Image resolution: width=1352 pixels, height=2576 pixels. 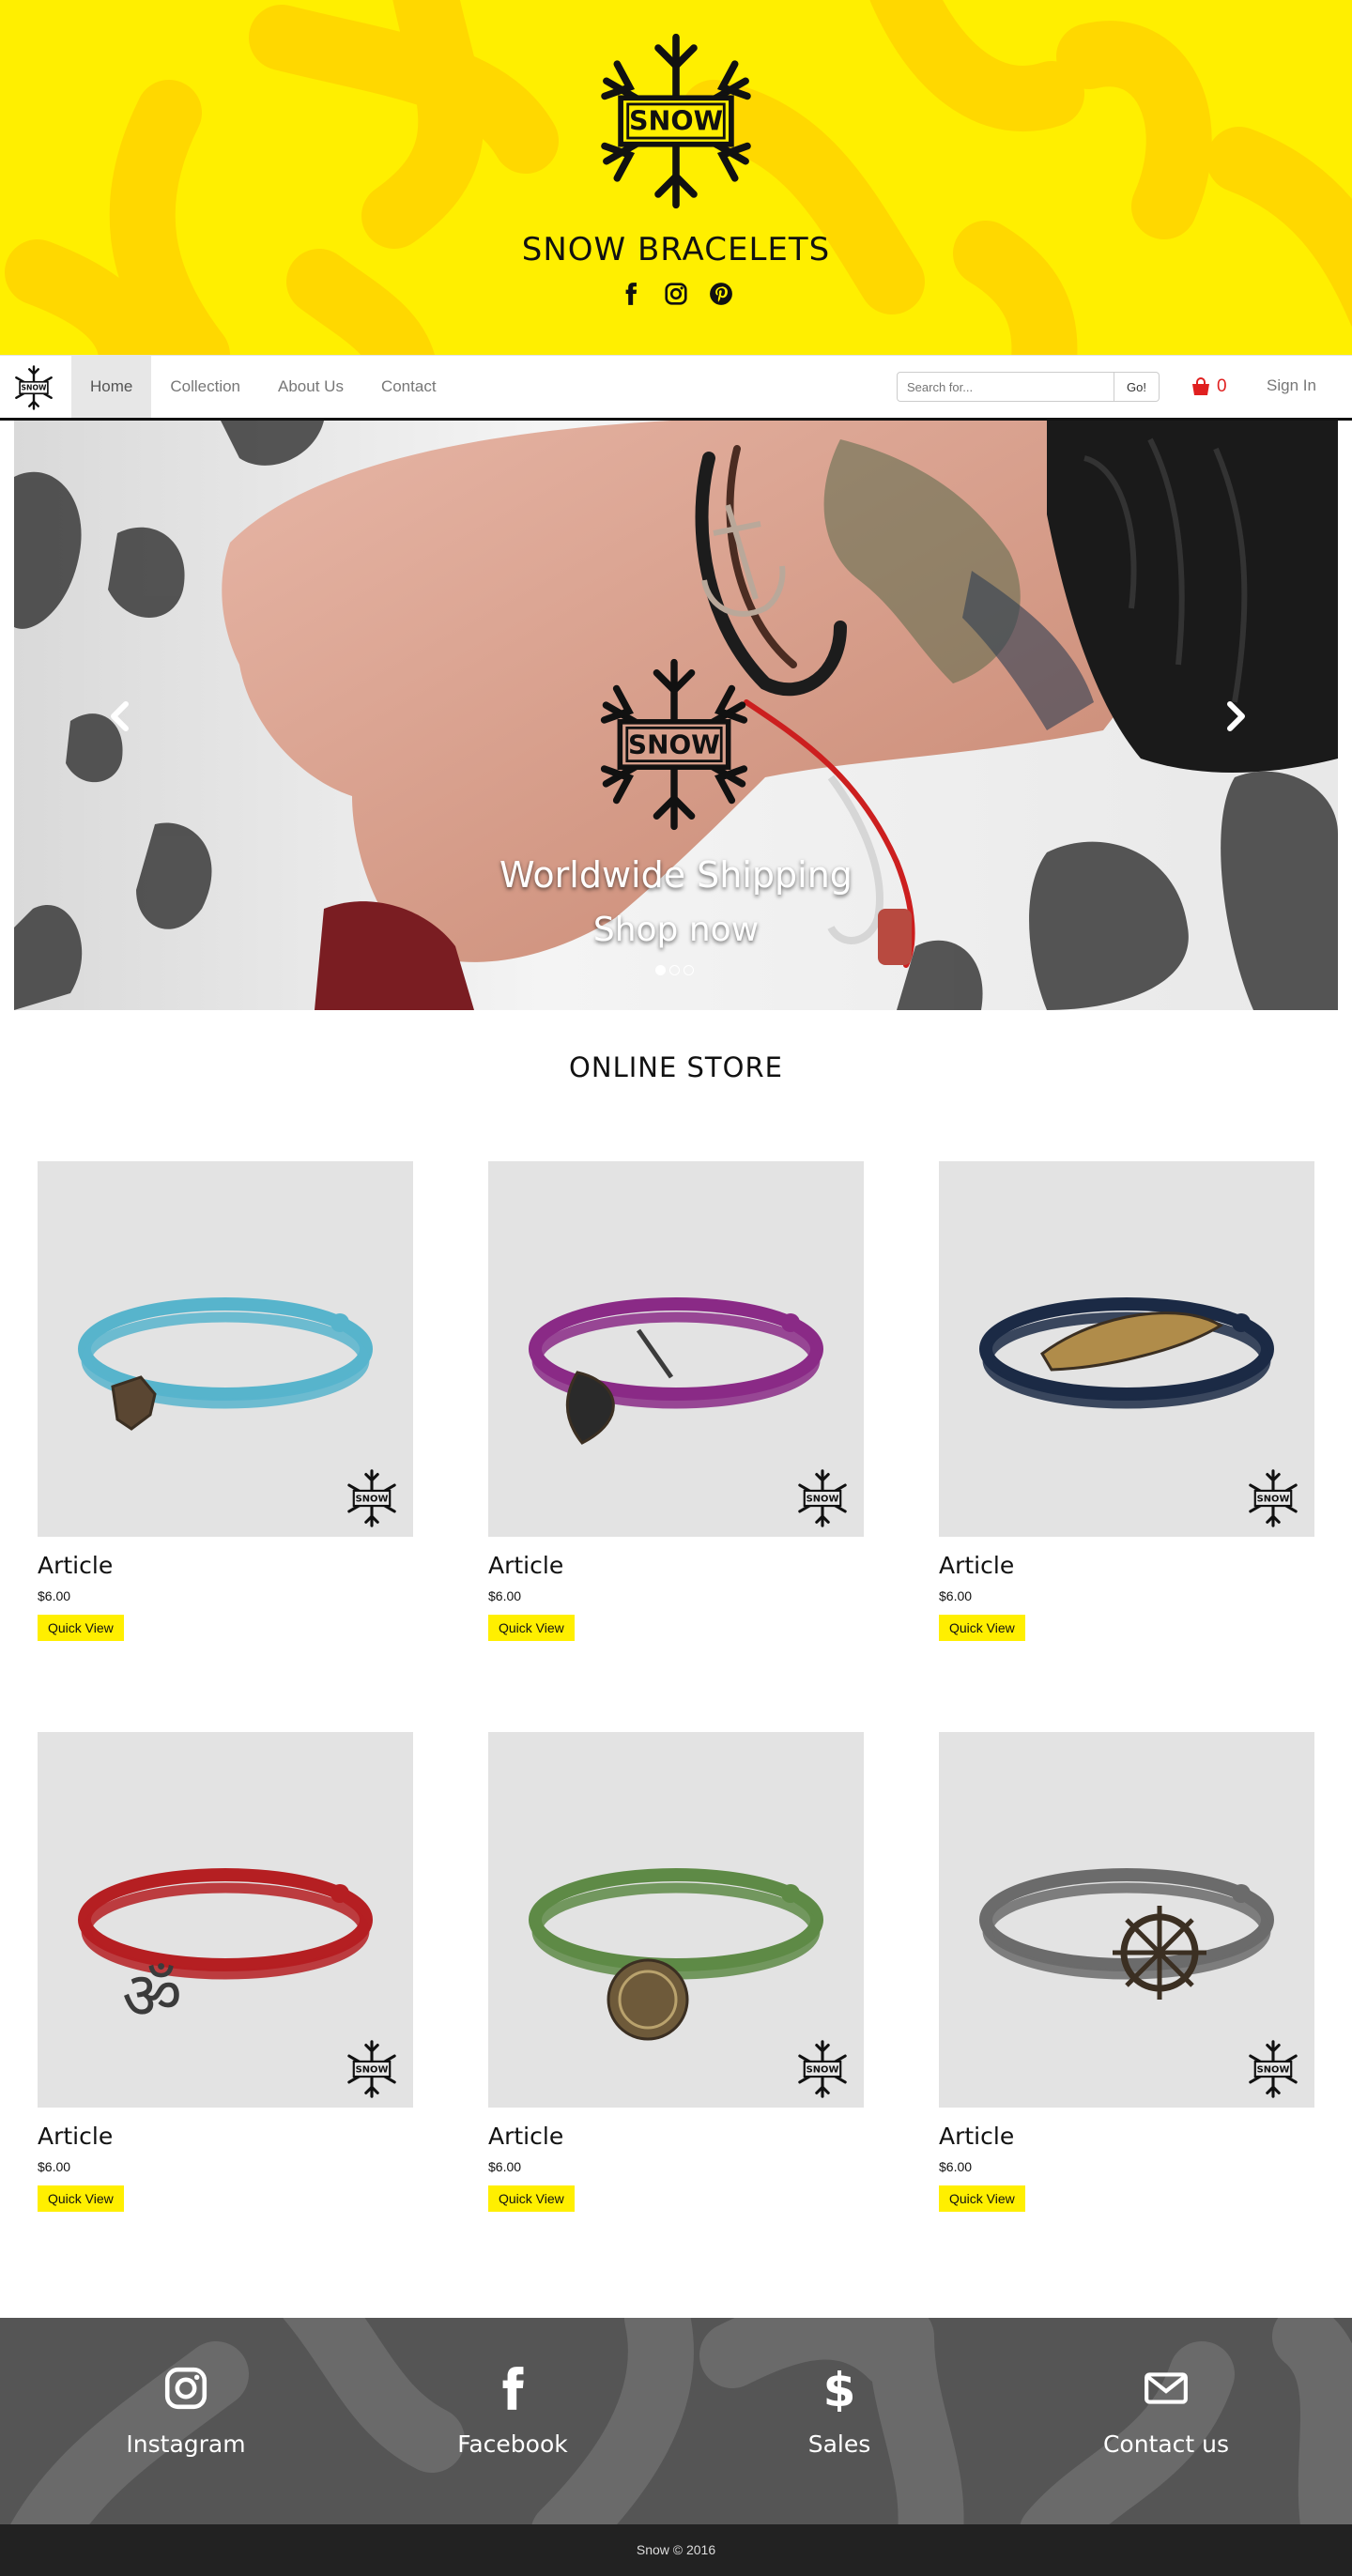 I want to click on shopping-bag-icon, so click(x=1201, y=386).